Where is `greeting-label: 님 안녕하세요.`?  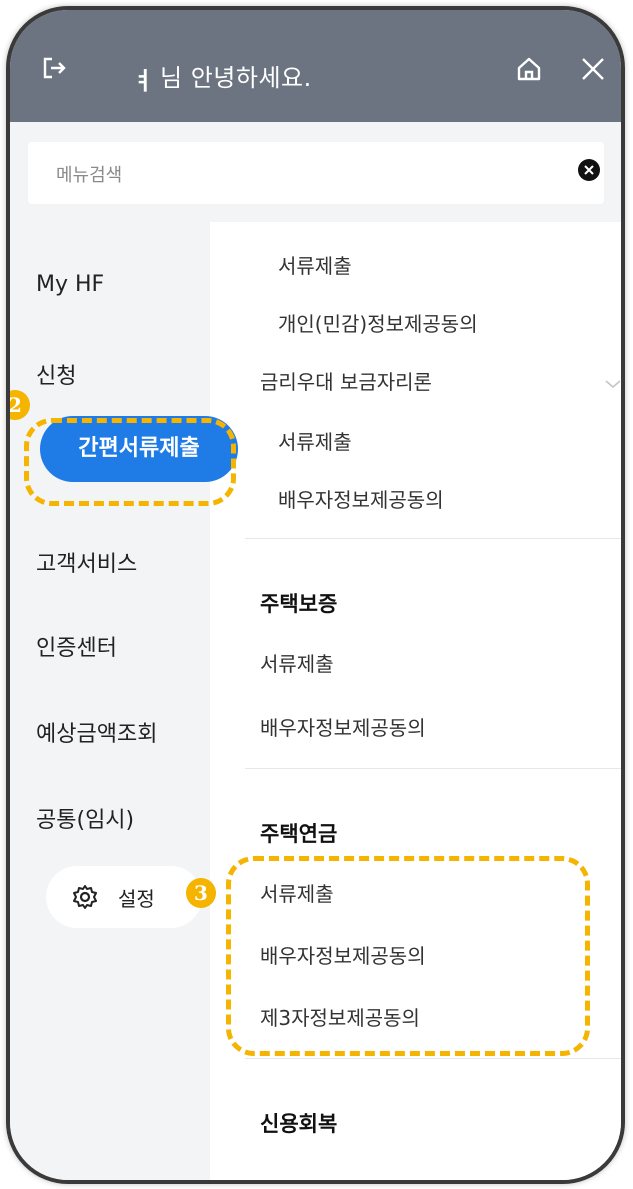 greeting-label: 님 안녕하세요. is located at coordinates (236, 78).